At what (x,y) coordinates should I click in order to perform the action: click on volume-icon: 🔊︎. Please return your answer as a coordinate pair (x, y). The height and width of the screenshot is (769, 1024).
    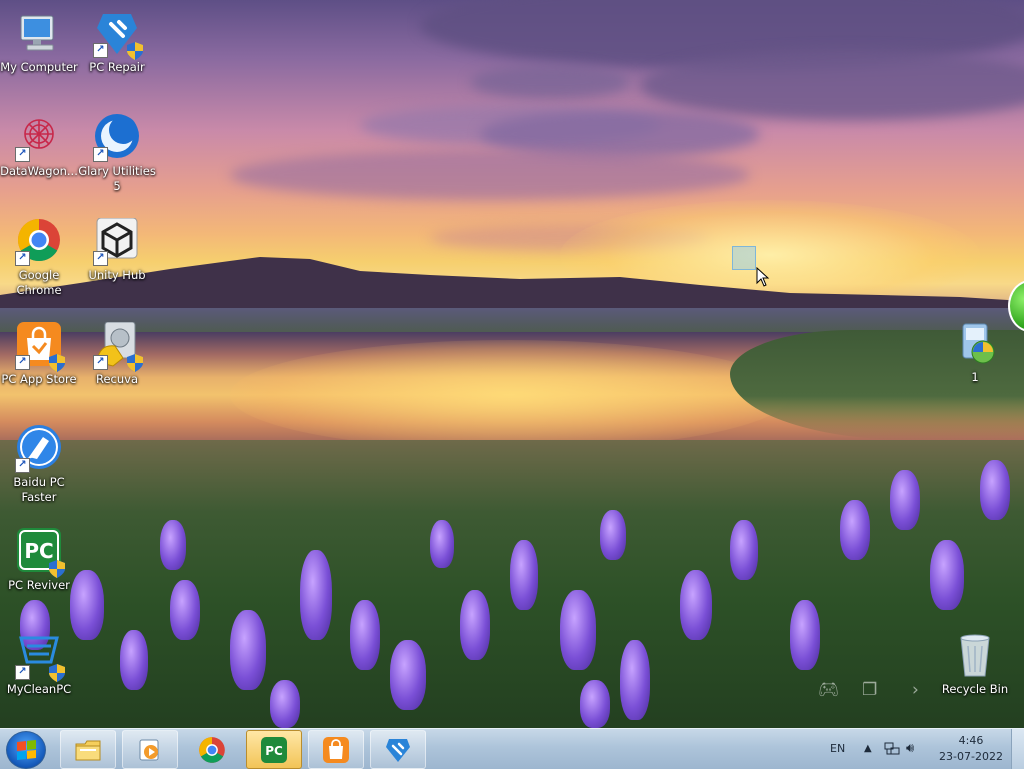
    Looking at the image, I should click on (910, 749).